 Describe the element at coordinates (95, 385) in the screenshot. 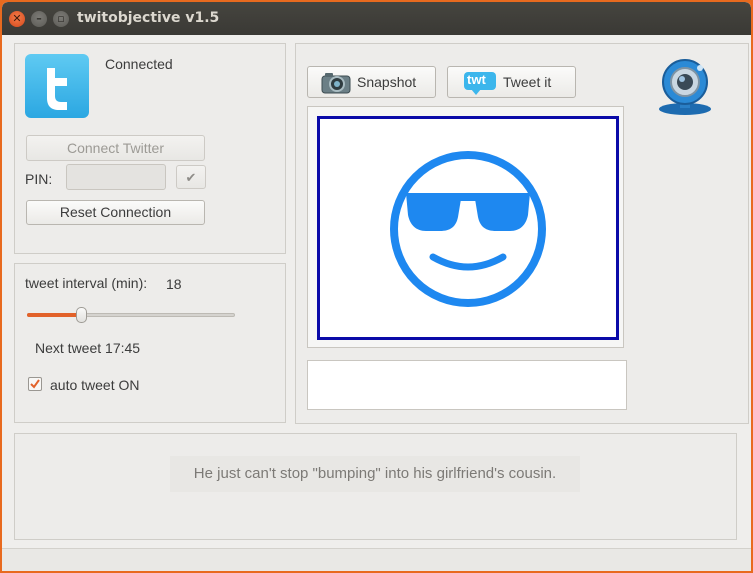

I see `auto-tweet-label: auto tweet ON` at that location.